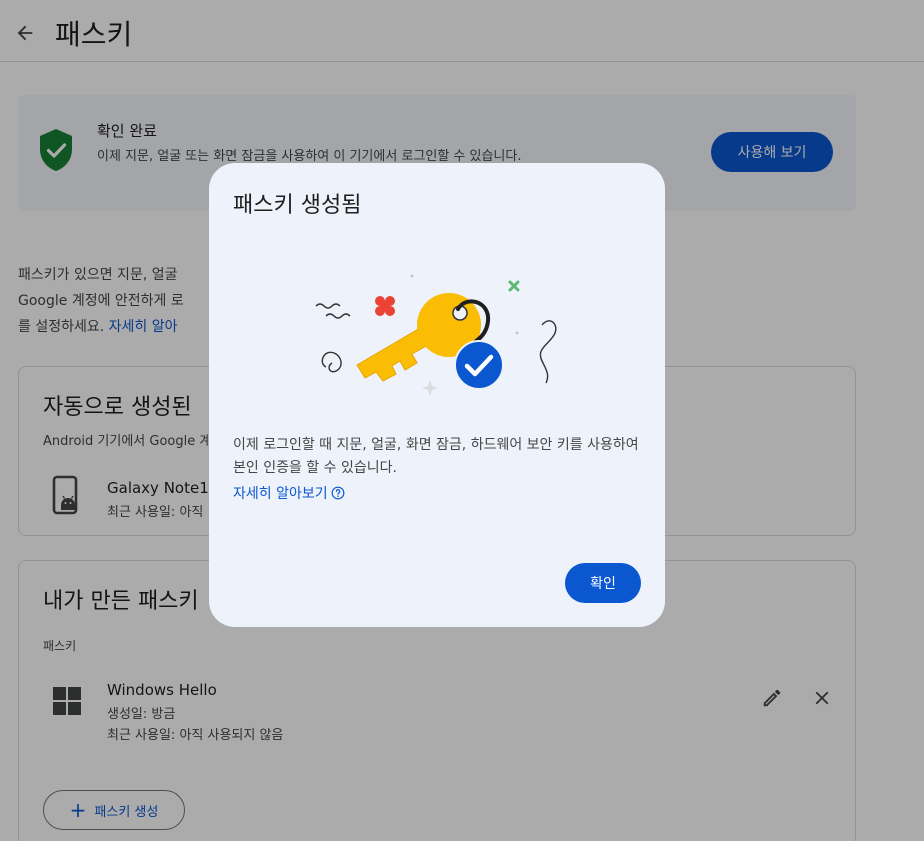  Describe the element at coordinates (280, 494) in the screenshot. I see `dialog-learn-more-label: 자세히 알아보기` at that location.